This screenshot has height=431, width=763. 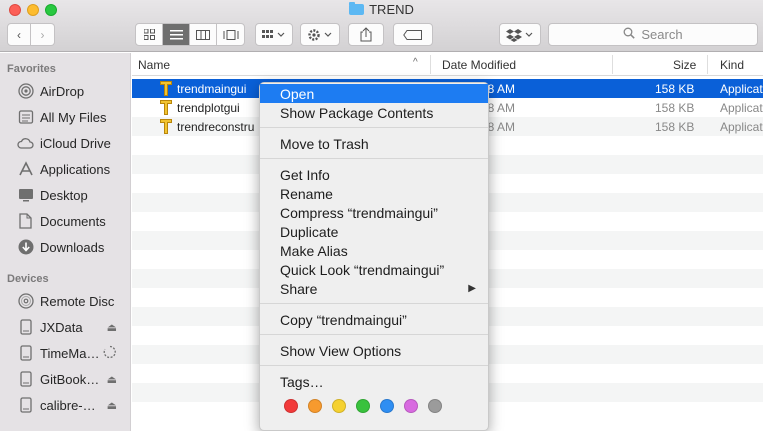 I want to click on sidebar-item-calibre: calibre-… ⏏, so click(x=65, y=405).